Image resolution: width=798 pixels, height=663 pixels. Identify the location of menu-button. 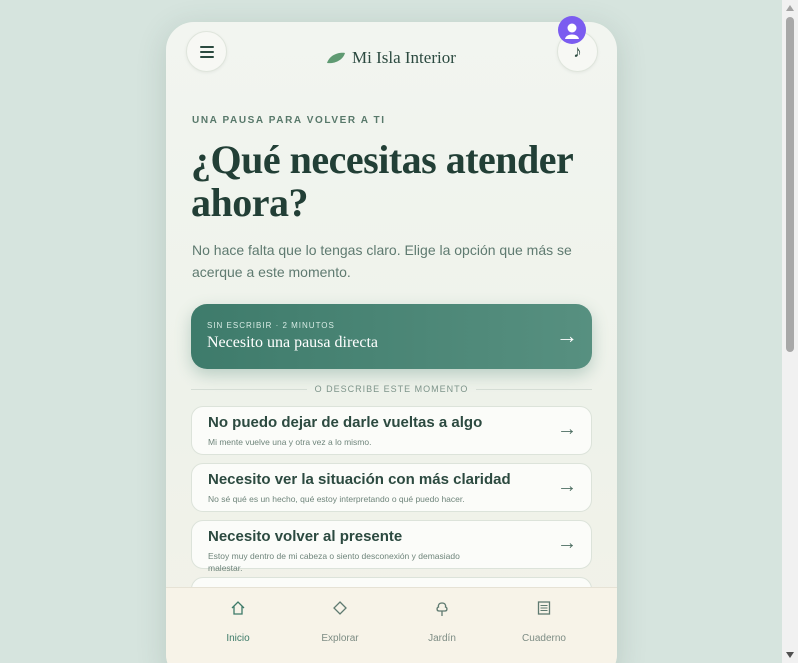
(206, 51).